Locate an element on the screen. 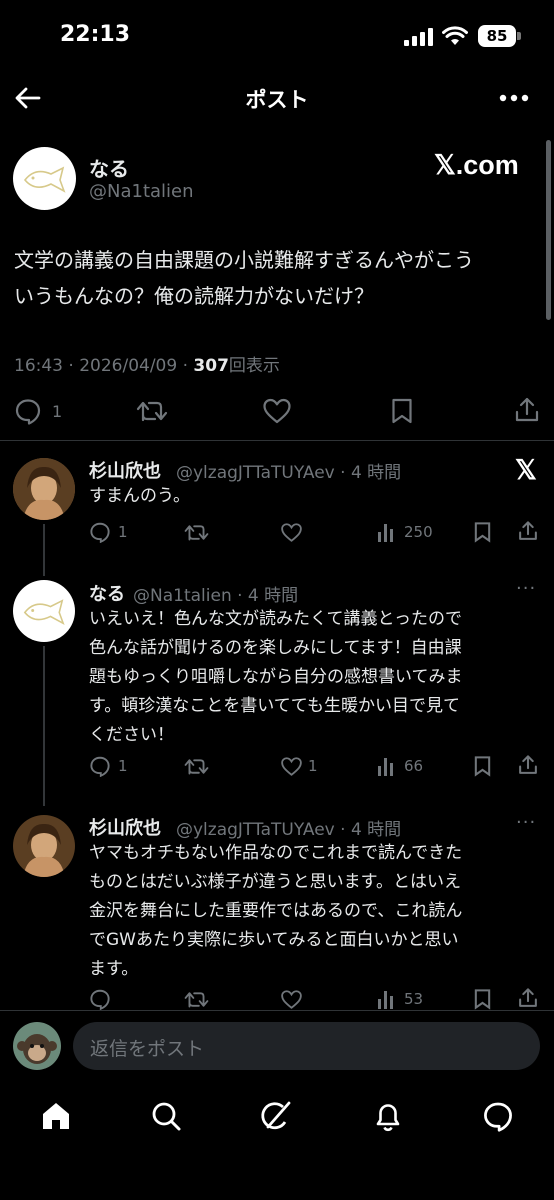 The width and height of the screenshot is (554, 1200). post-views-label: 回表示 is located at coordinates (254, 366).